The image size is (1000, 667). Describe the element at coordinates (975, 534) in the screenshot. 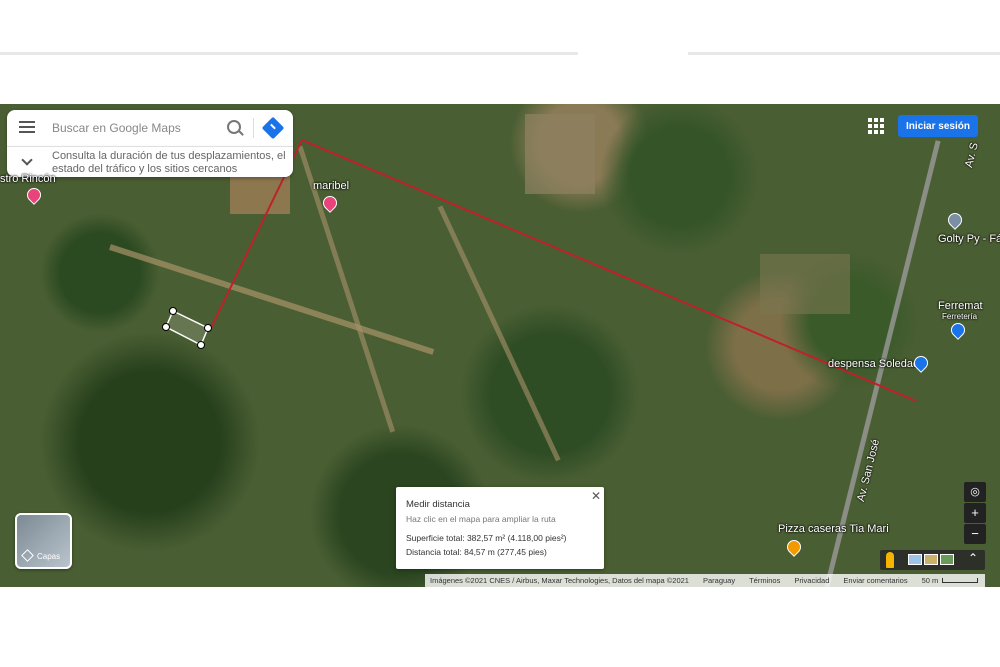

I see `zoom-out-button: −` at that location.